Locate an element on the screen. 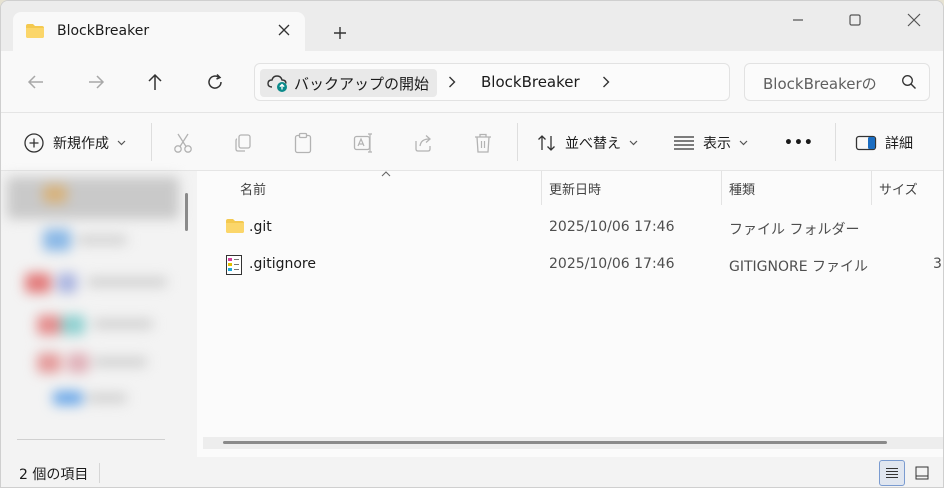 The image size is (944, 488). search-icon is located at coordinates (909, 82).